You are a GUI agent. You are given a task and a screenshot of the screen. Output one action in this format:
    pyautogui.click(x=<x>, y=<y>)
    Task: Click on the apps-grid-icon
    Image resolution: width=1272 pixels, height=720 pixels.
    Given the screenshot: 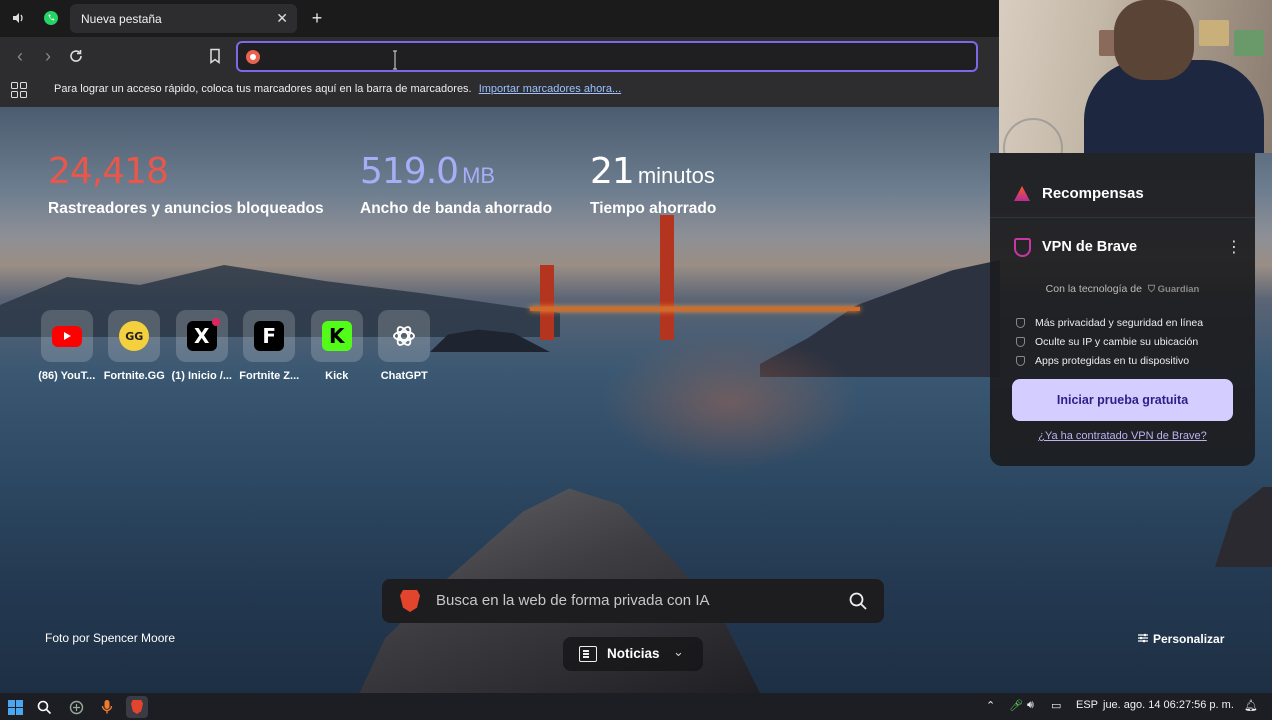 What is the action you would take?
    pyautogui.click(x=19, y=90)
    